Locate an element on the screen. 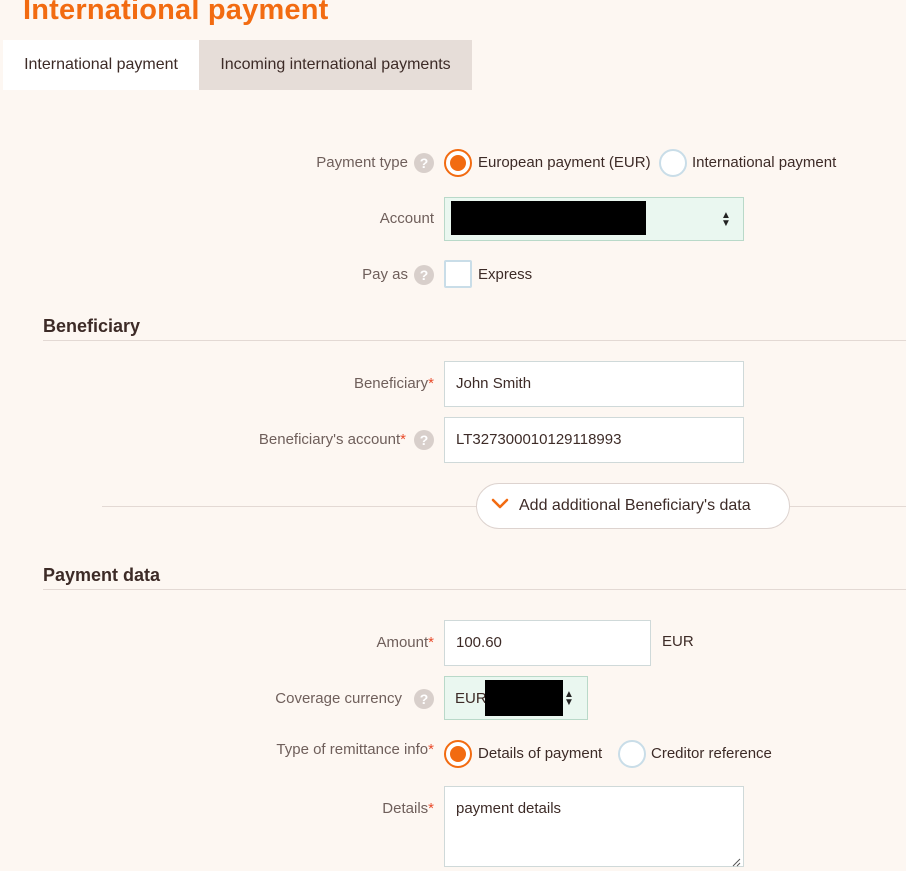 The image size is (906, 871). radio-creditor-reference-label: Creditor reference is located at coordinates (711, 753).